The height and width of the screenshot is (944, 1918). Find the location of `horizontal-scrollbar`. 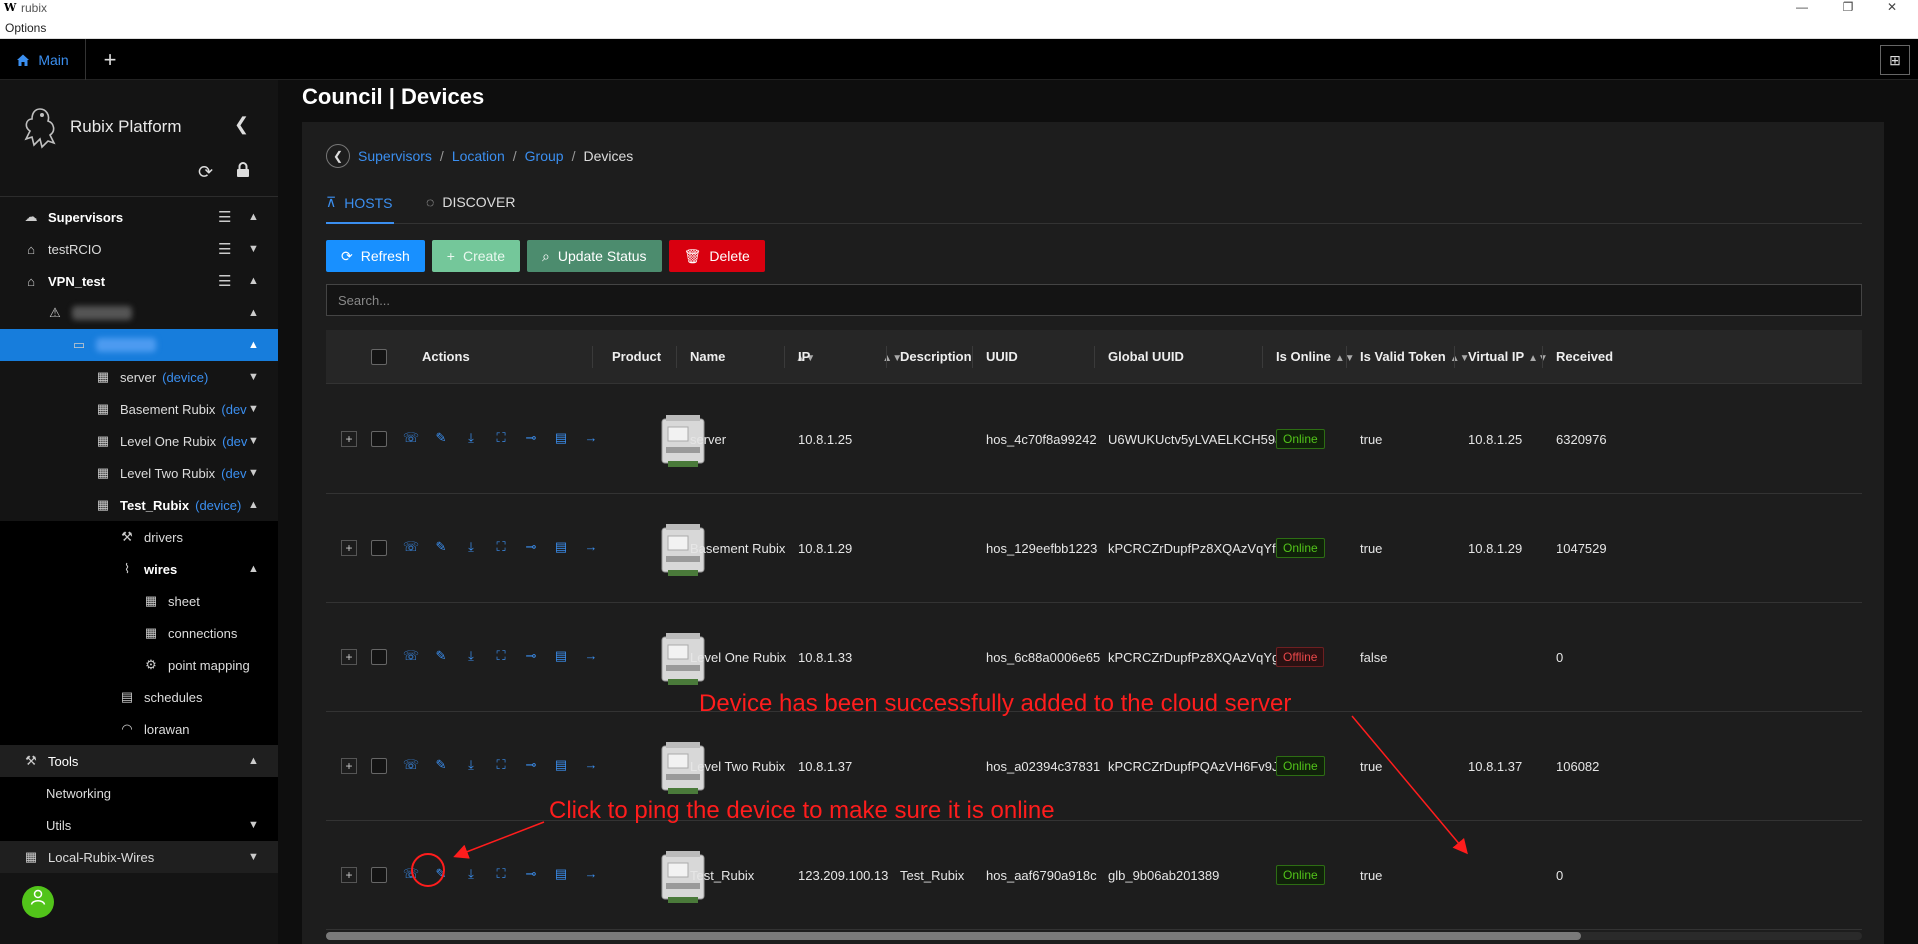

horizontal-scrollbar is located at coordinates (1094, 936).